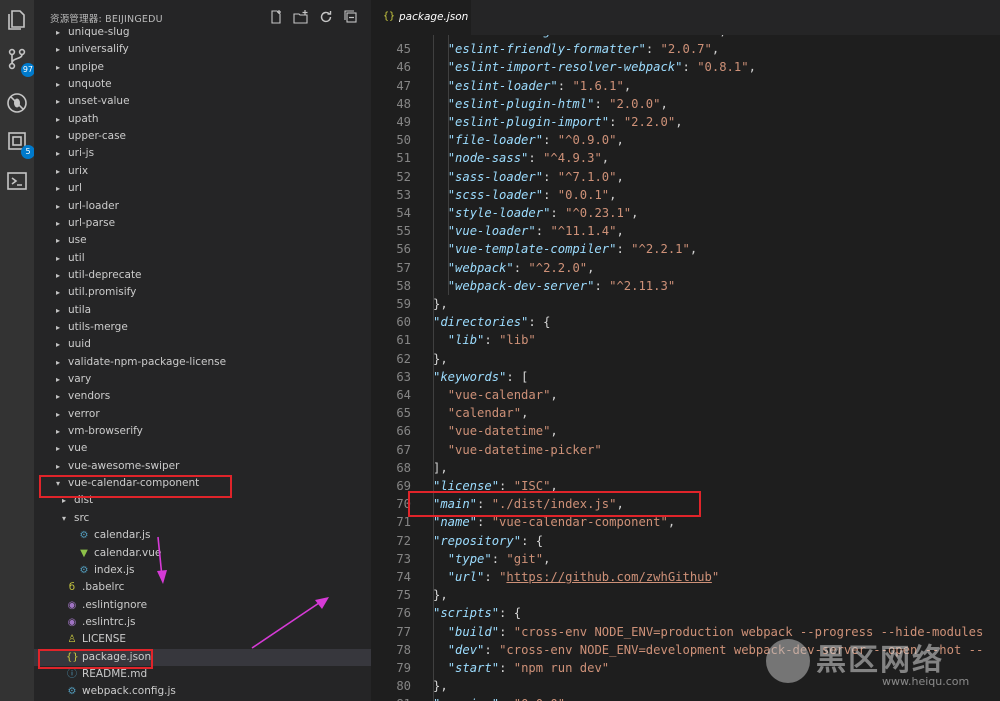 The image size is (1000, 701). Describe the element at coordinates (276, 17) in the screenshot. I see `new-file-icon` at that location.